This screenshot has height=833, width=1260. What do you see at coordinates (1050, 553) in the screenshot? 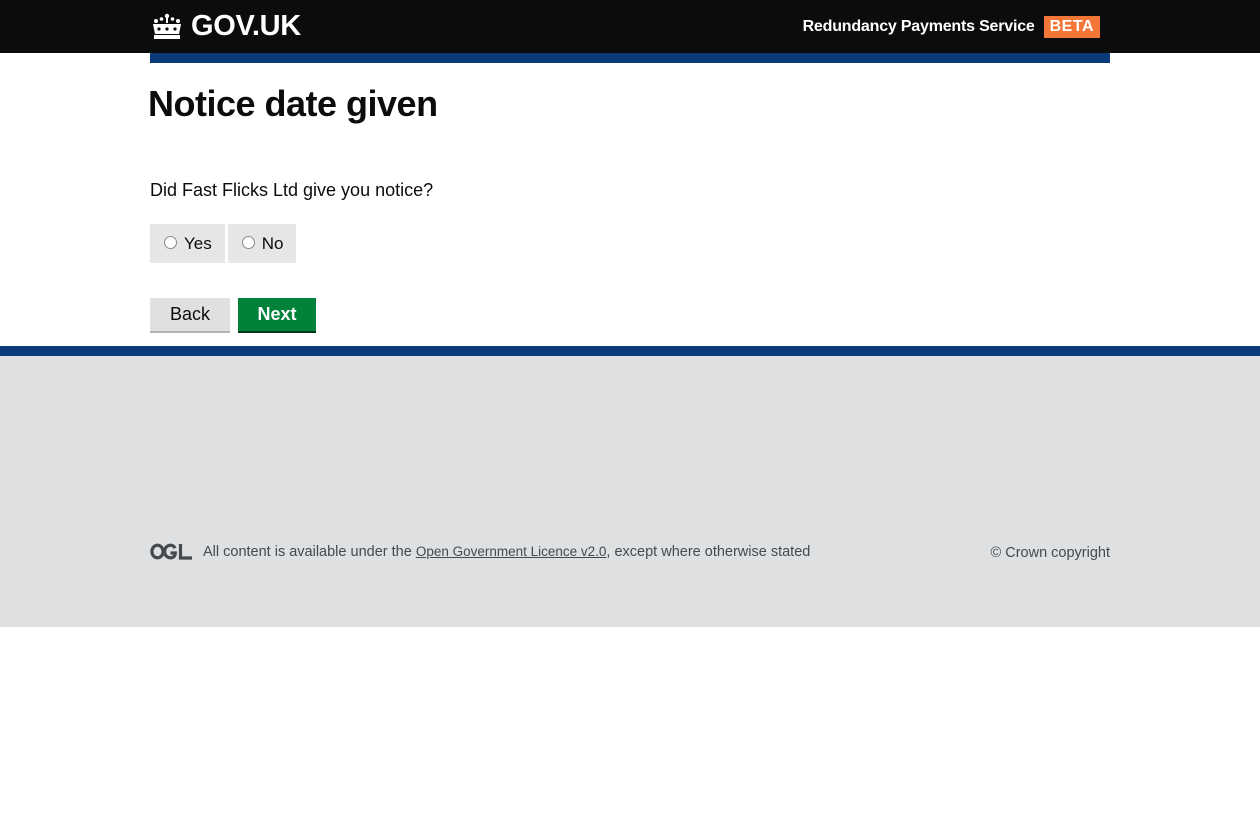
I see `crown-copyright-link: © Crown copyright` at bounding box center [1050, 553].